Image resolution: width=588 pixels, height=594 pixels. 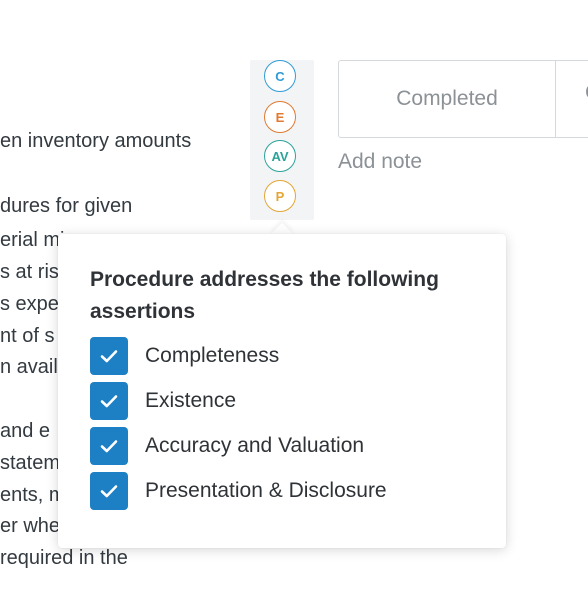 I want to click on checkbox-presentation-disclosure, so click(x=109, y=491).